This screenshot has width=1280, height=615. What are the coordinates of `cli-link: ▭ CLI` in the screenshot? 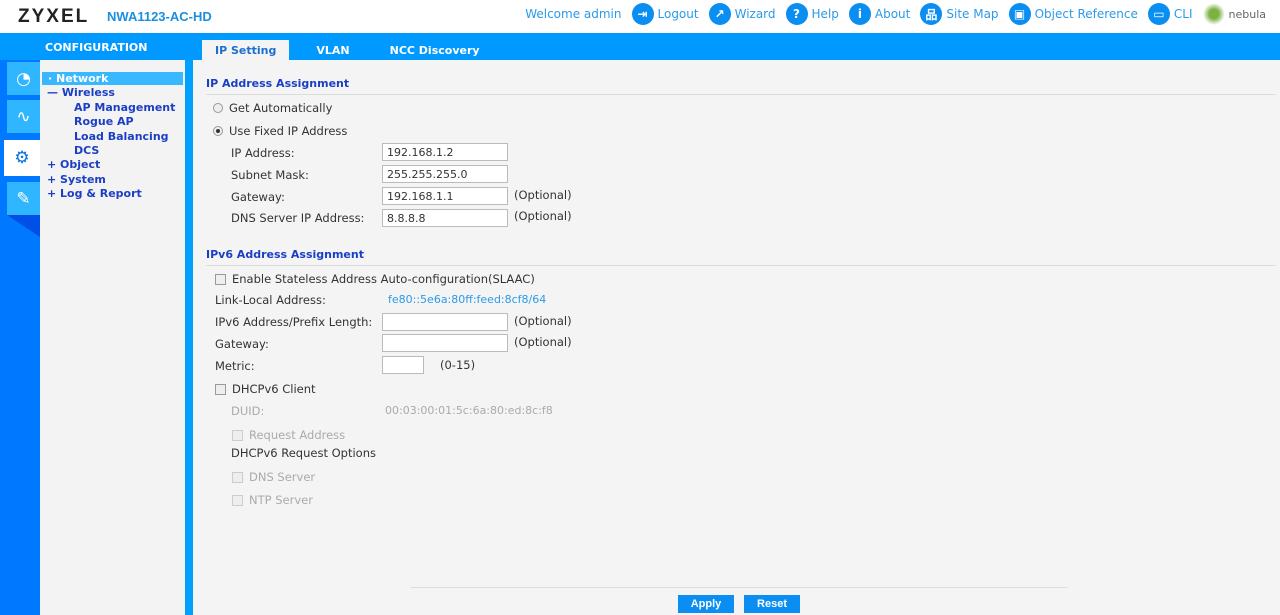 It's located at (1170, 14).